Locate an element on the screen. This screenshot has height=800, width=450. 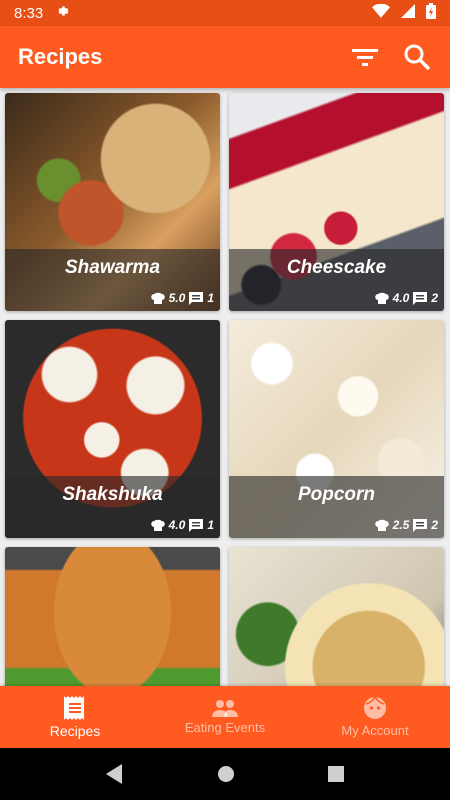
signal-icon is located at coordinates (408, 13).